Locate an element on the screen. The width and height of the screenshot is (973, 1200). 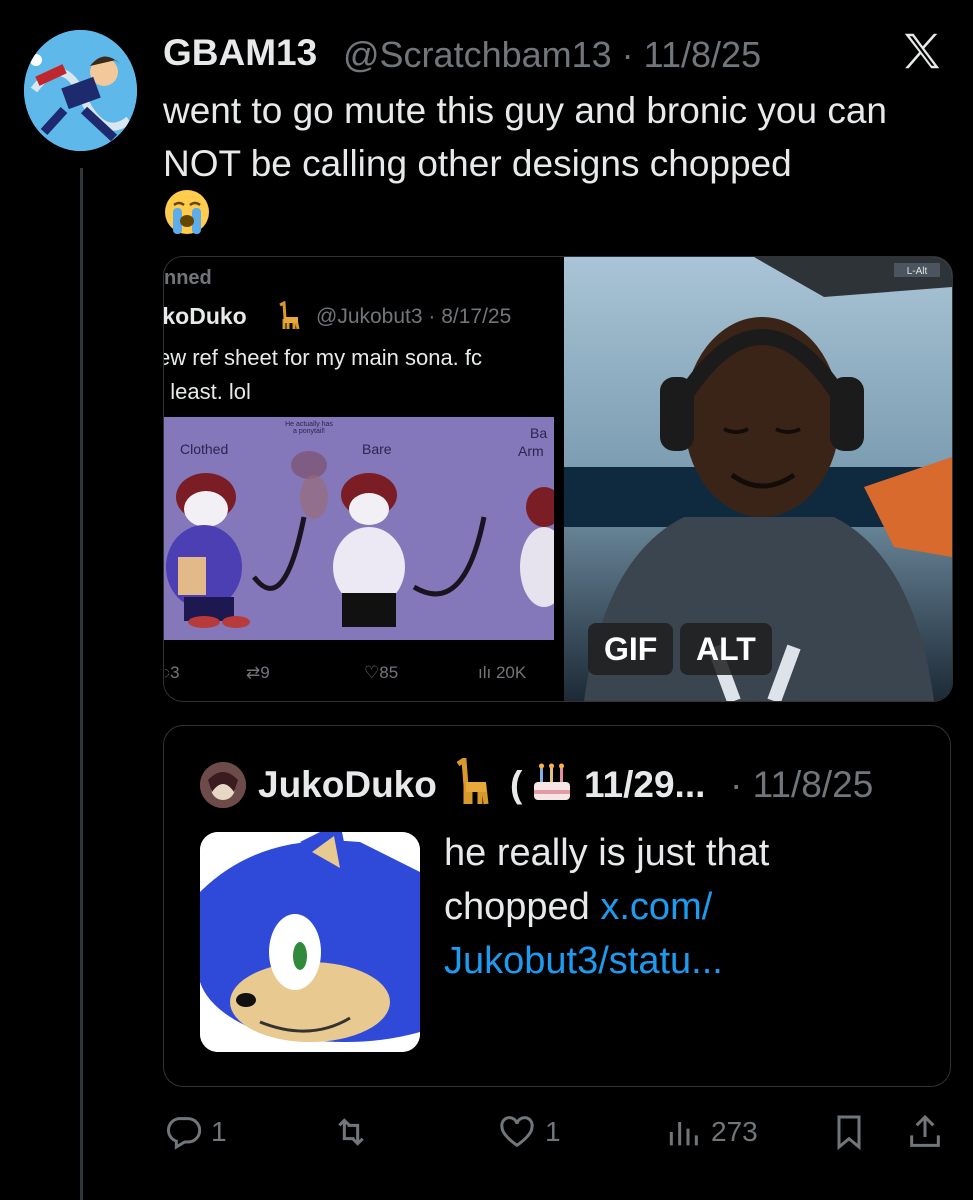
screenshot-views: ılı 20K is located at coordinates (502, 672).